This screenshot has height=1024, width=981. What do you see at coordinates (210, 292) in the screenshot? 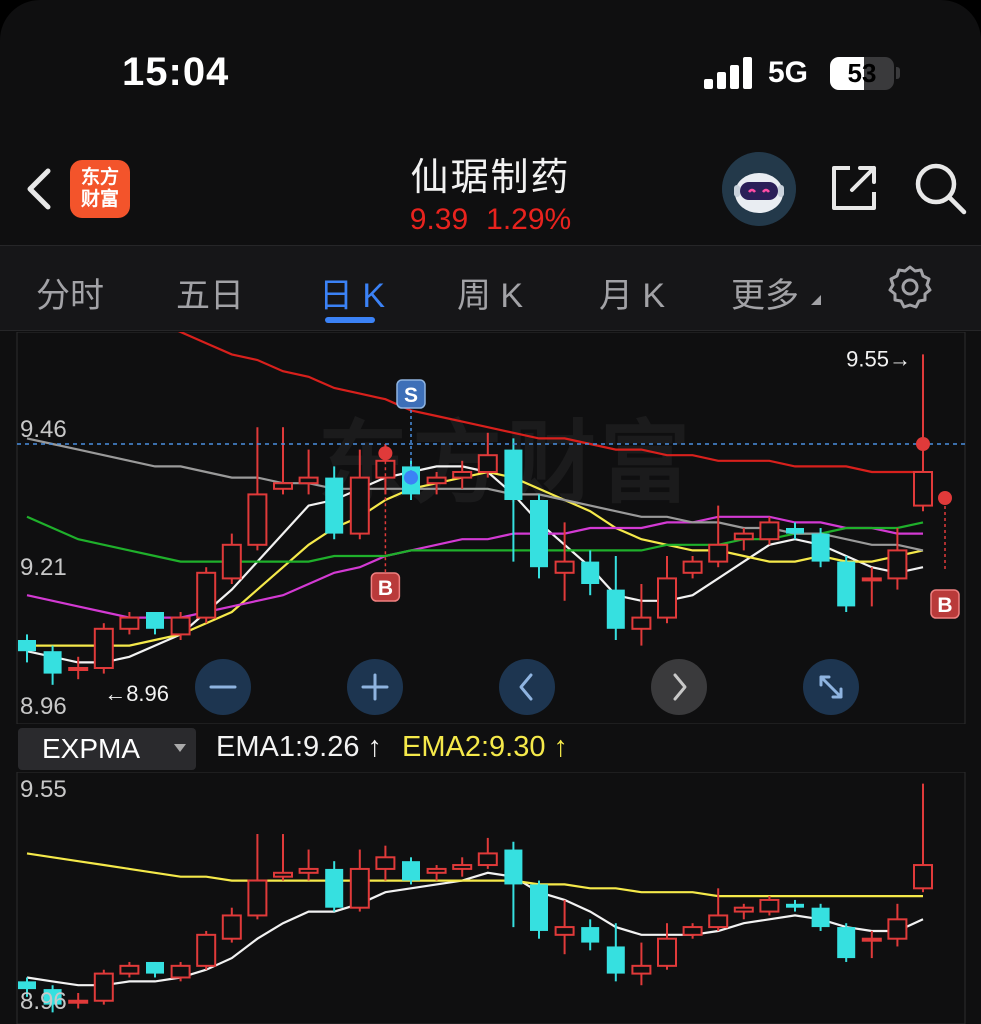
I see `tab-five-day: 五日` at bounding box center [210, 292].